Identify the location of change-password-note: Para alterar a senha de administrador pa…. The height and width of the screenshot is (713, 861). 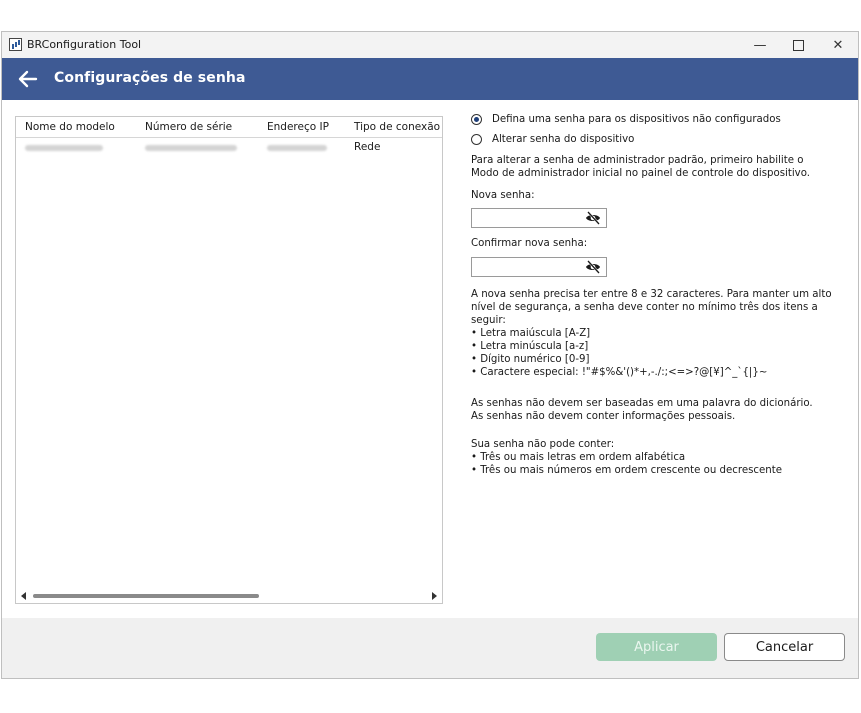
(640, 167).